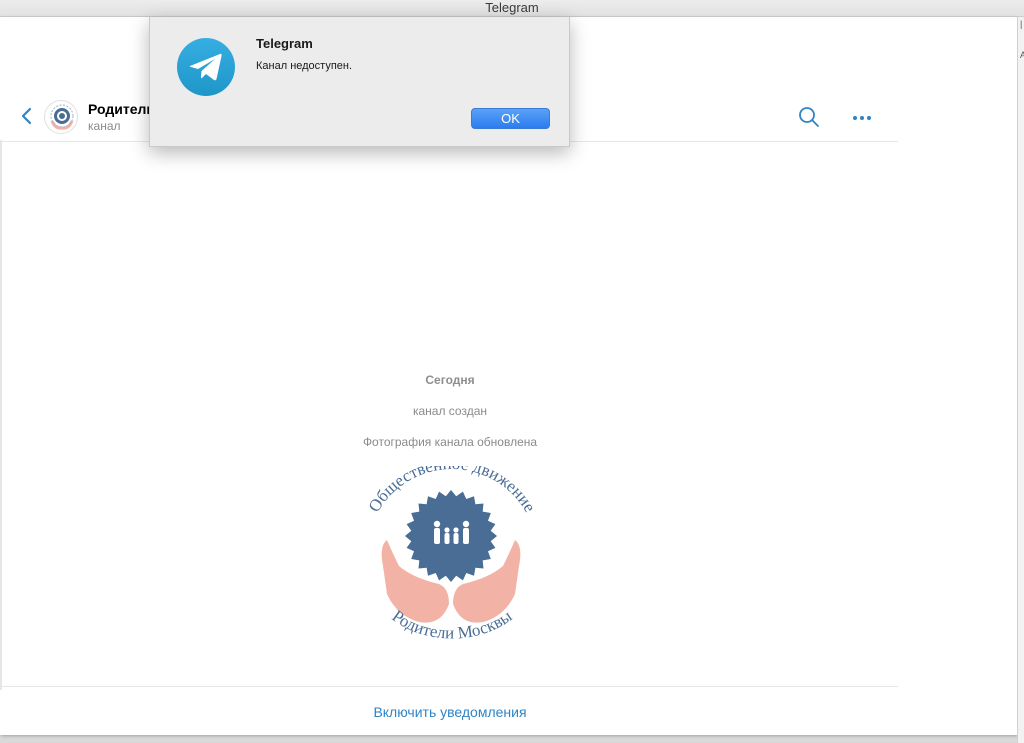 This screenshot has width=1024, height=743. I want to click on strip-mark-top: |, so click(1021, 24).